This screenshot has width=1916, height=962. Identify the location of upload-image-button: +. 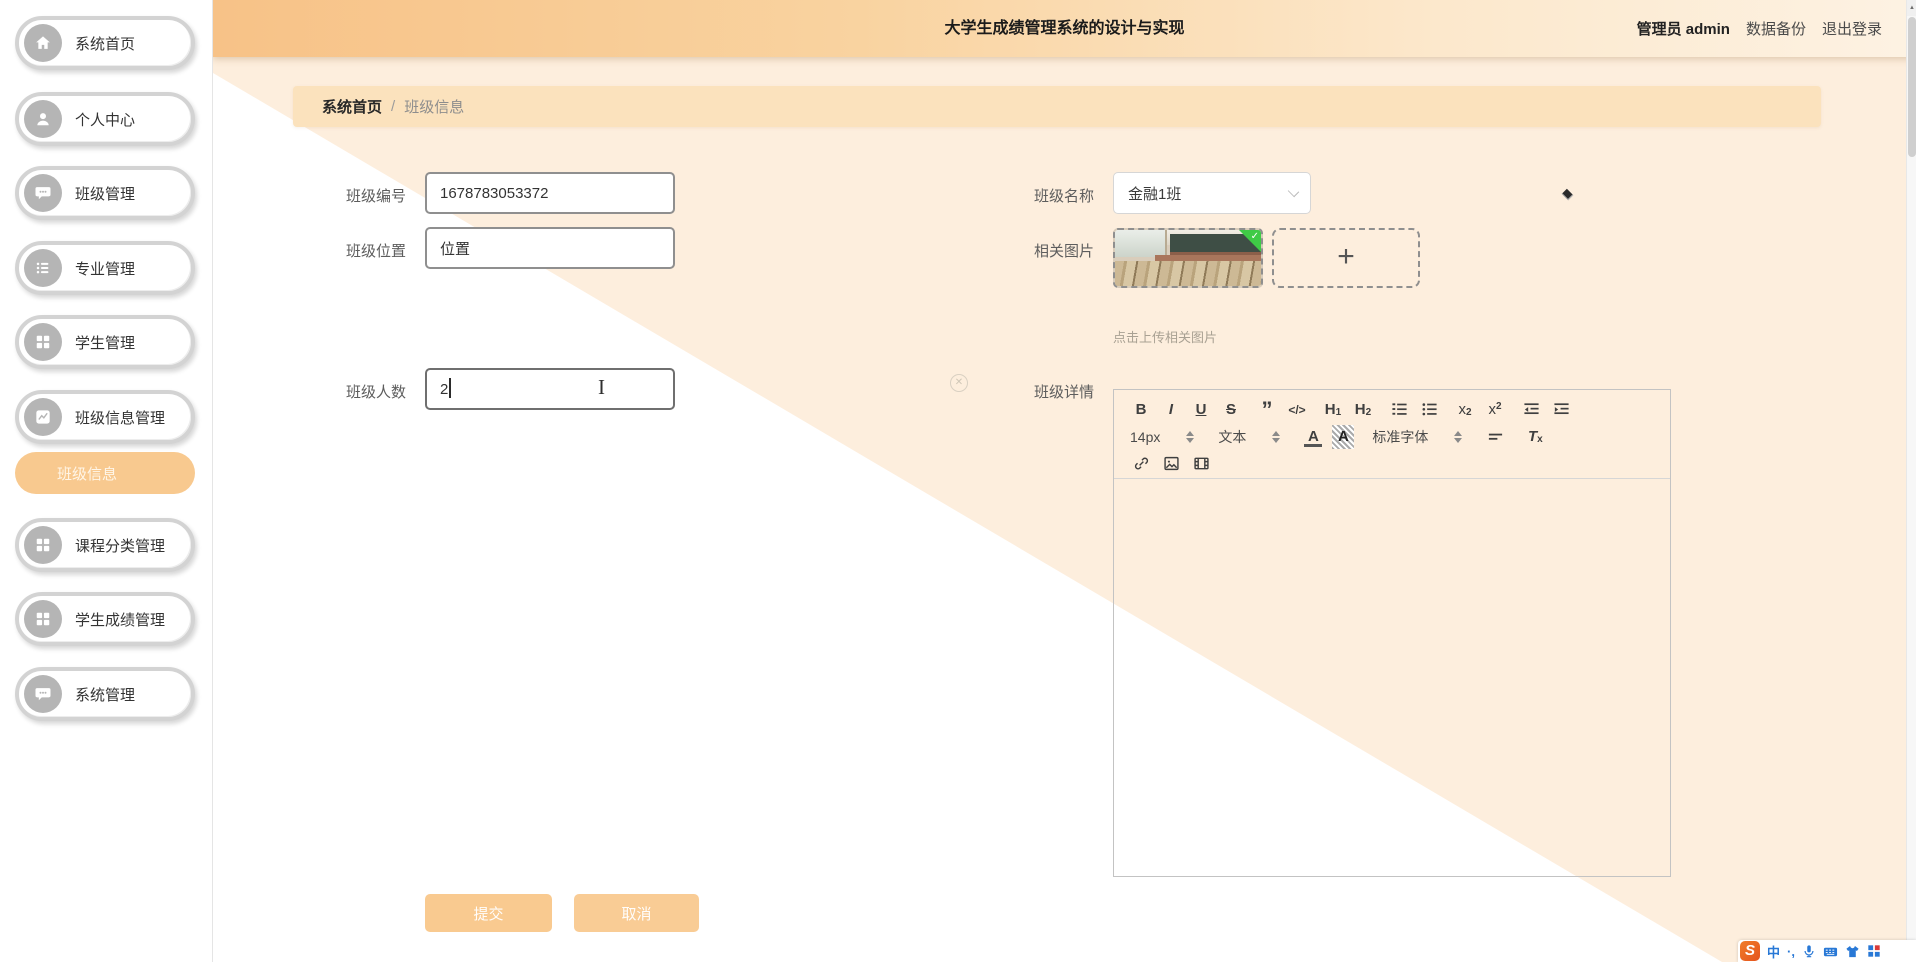
(1346, 258).